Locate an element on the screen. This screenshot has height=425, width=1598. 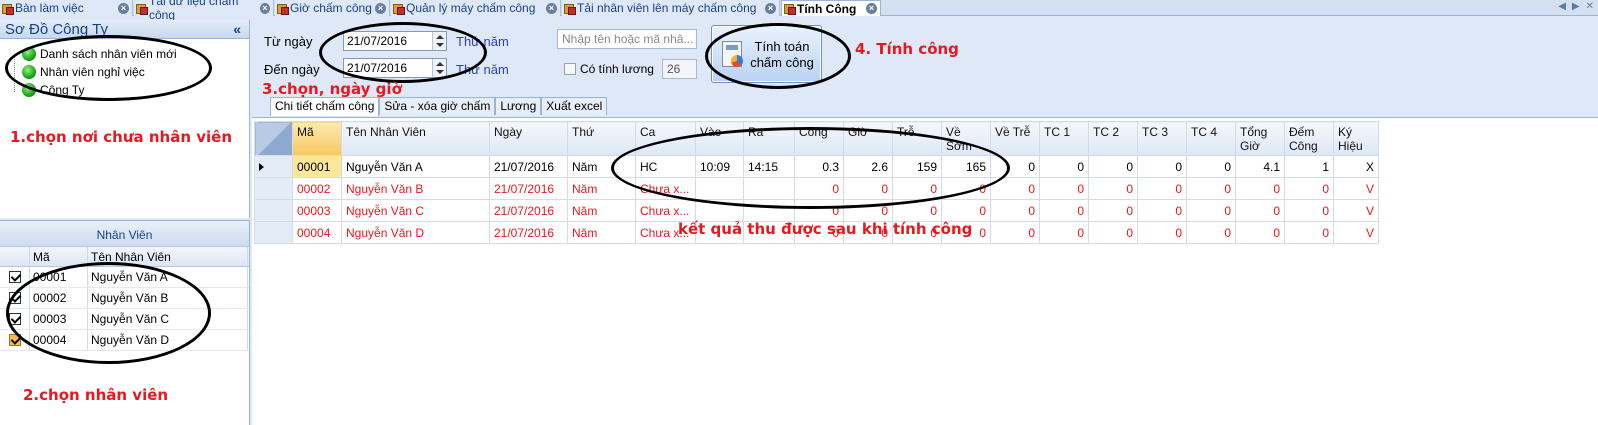
grid-corner is located at coordinates (273, 138).